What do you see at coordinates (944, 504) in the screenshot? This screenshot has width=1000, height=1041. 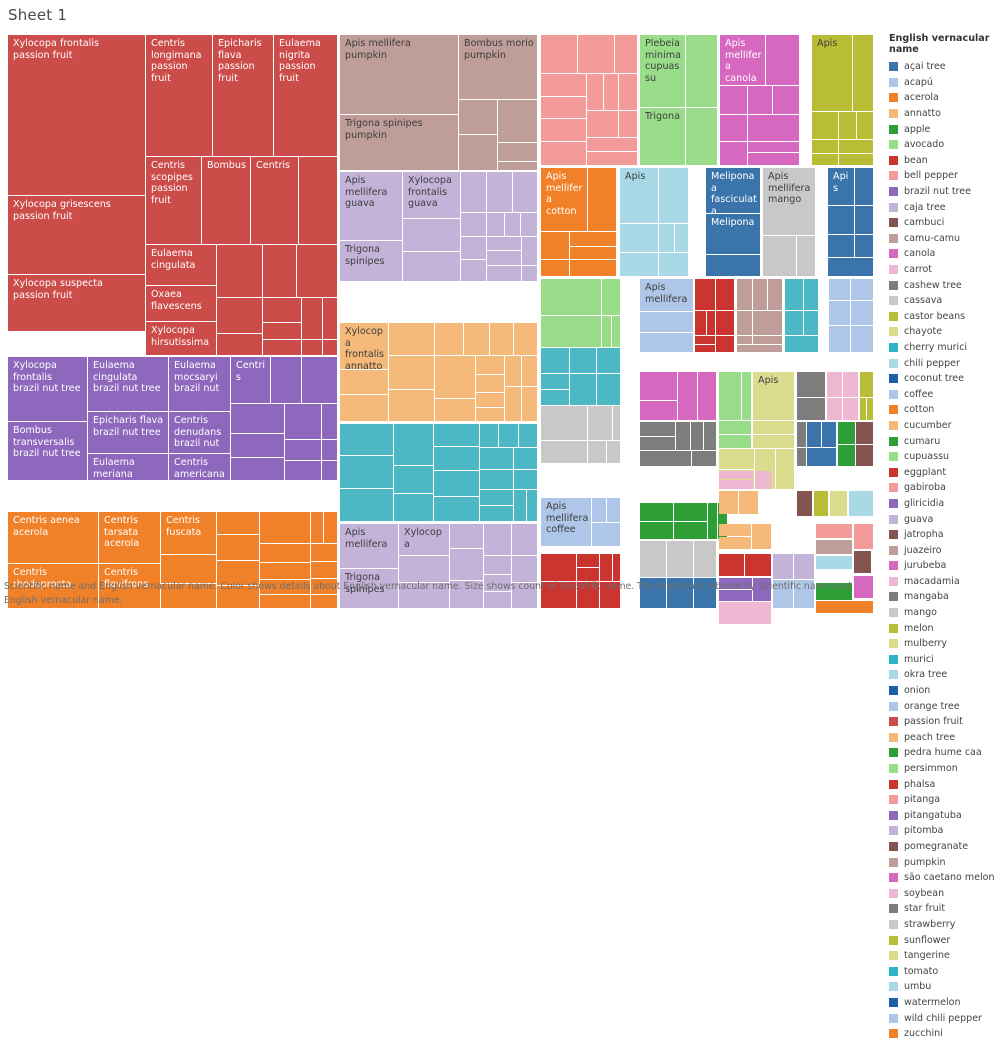 I see `legend-item: gliricidia` at bounding box center [944, 504].